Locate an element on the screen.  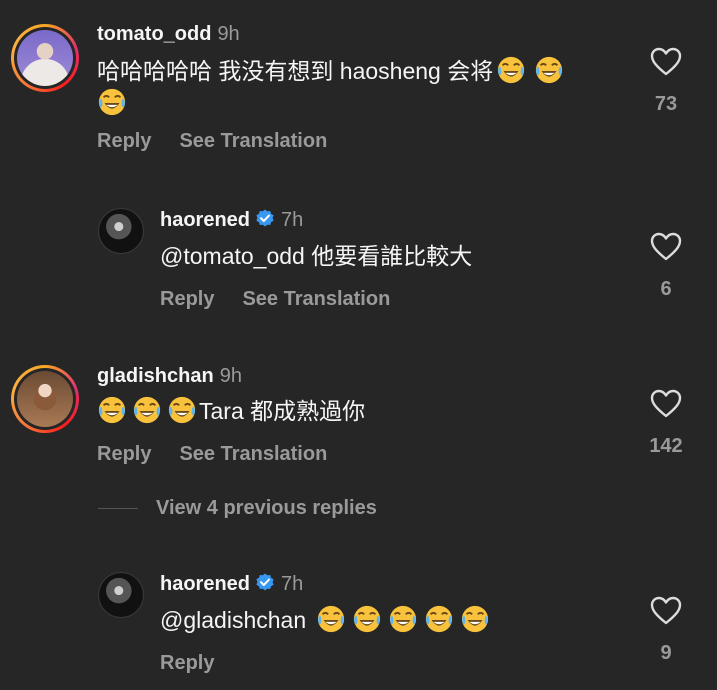
comment-text-content: @gladishchan is located at coordinates (233, 620).